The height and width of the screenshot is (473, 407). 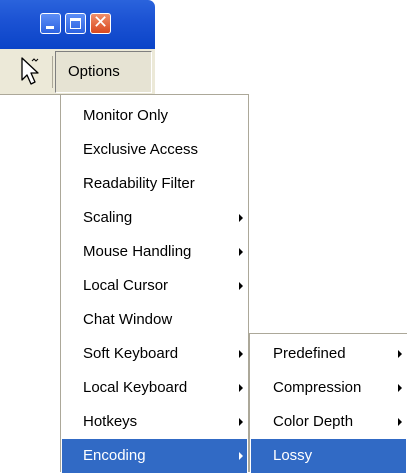 I want to click on menu-item-exclusive-access: Exclusive Access, so click(x=154, y=150).